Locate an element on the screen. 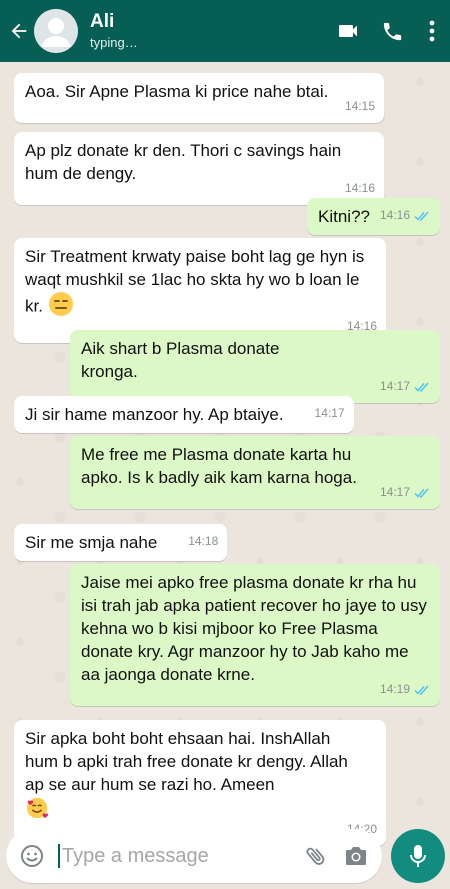 This screenshot has width=450, height=889. attach-button is located at coordinates (316, 856).